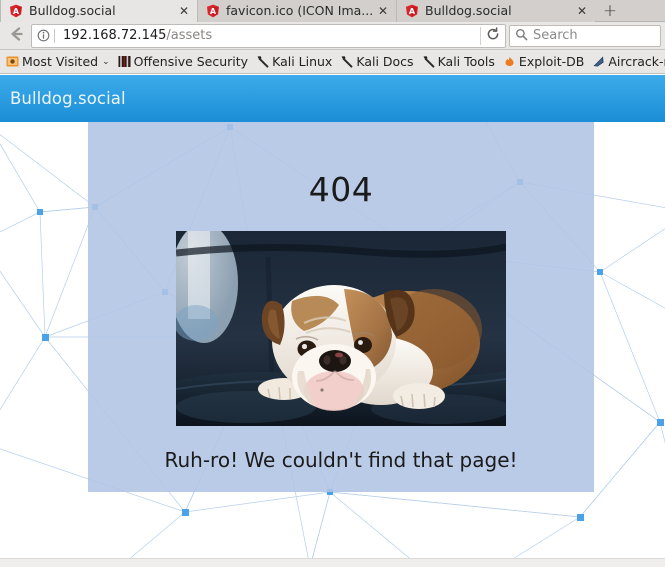 The image size is (665, 567). I want to click on bookmark-label: Aircrack-ng, so click(636, 61).